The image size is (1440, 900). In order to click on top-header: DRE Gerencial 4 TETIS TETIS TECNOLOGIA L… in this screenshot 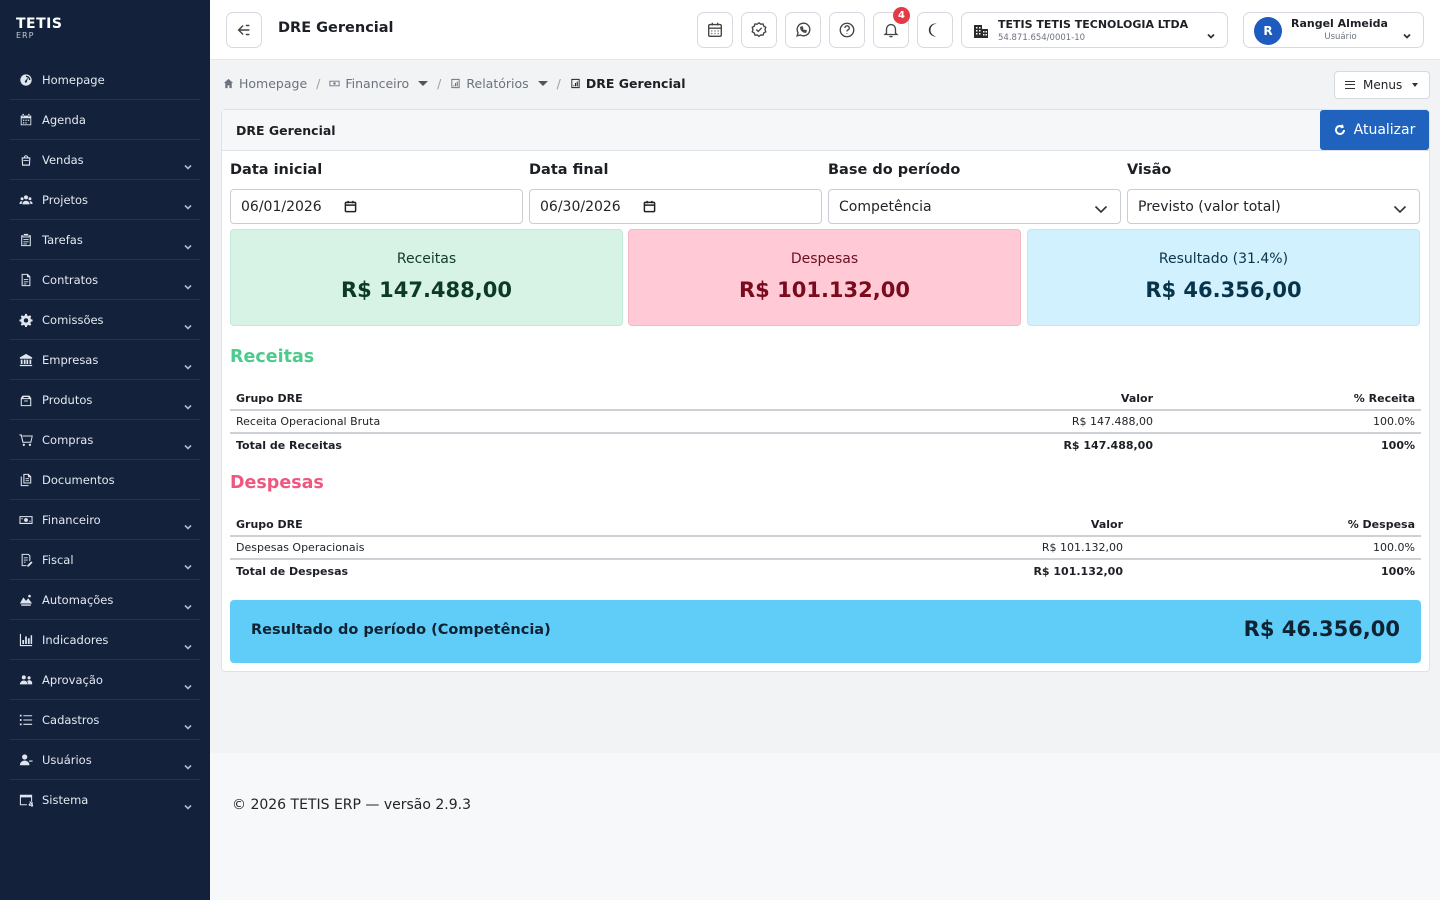, I will do `click(825, 30)`.